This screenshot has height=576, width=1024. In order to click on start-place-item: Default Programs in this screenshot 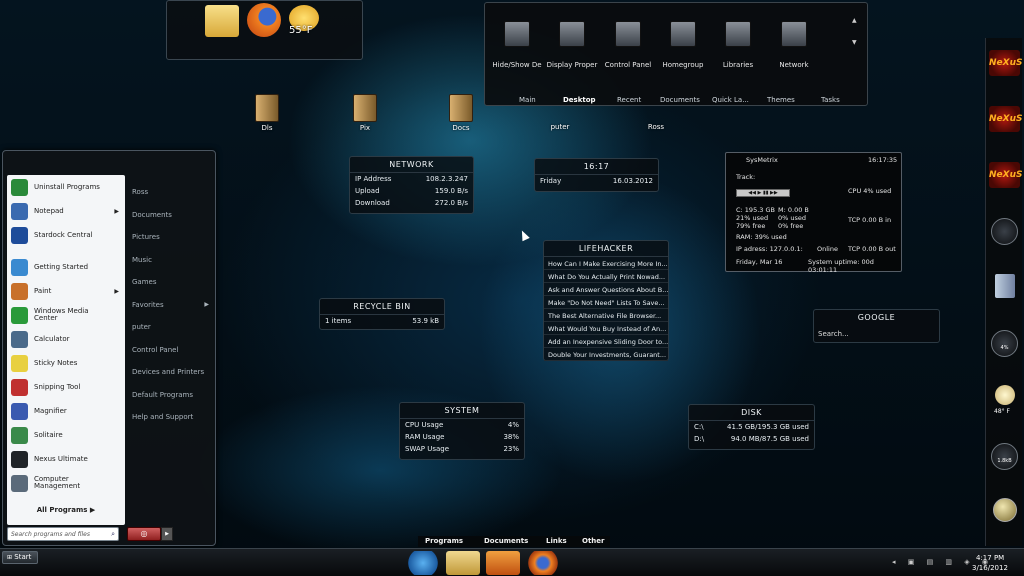, I will do `click(170, 395)`.